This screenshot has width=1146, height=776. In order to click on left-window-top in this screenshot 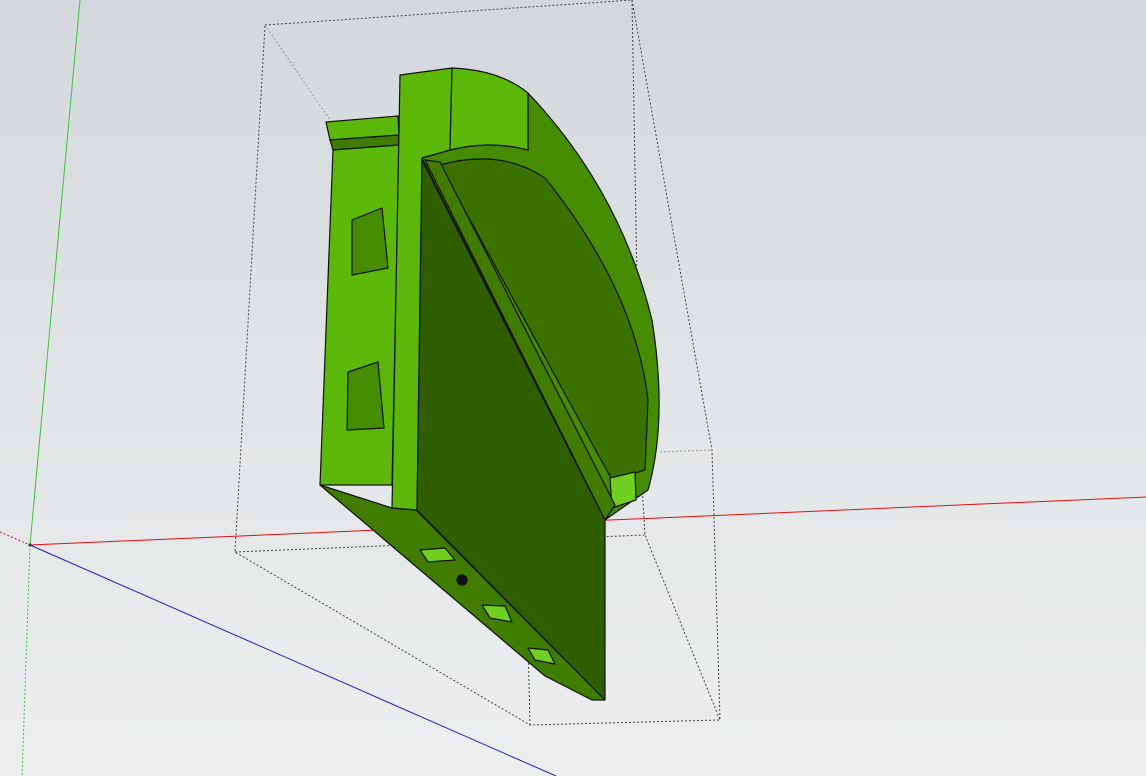, I will do `click(370, 241)`.